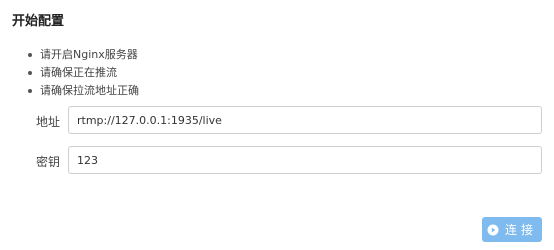  Describe the element at coordinates (48, 122) in the screenshot. I see `address-label: 地址` at that location.